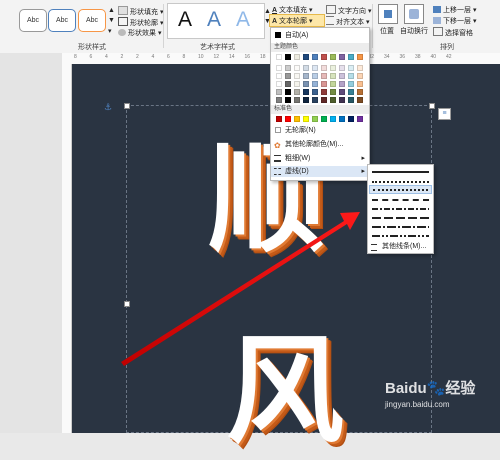 The height and width of the screenshot is (460, 500). Describe the element at coordinates (400, 235) in the screenshot. I see `dash-option-long-dash-dot-dot` at that location.